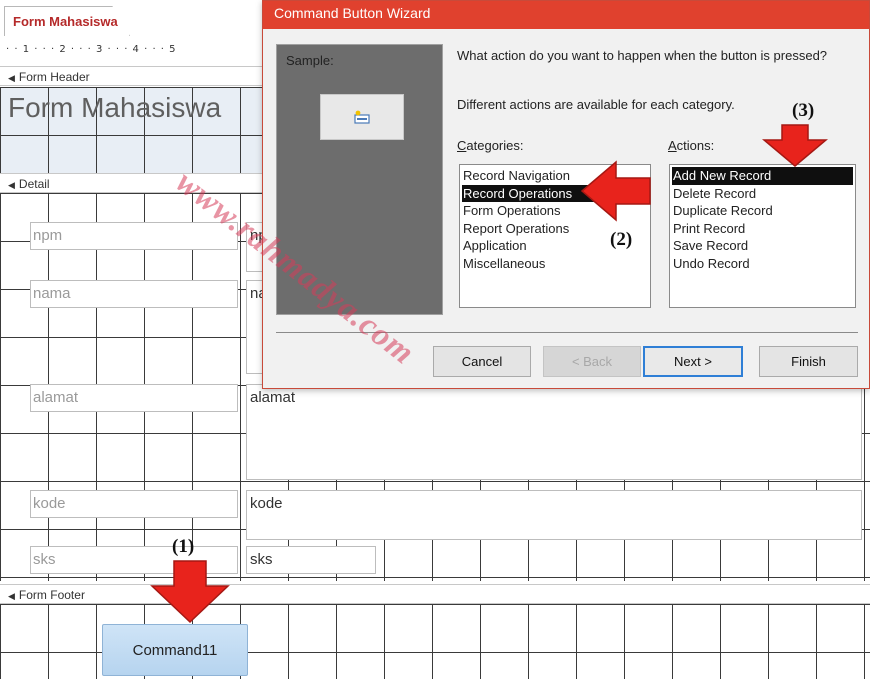 This screenshot has height=679, width=870. Describe the element at coordinates (762, 246) in the screenshot. I see `action-item: Save Record` at that location.